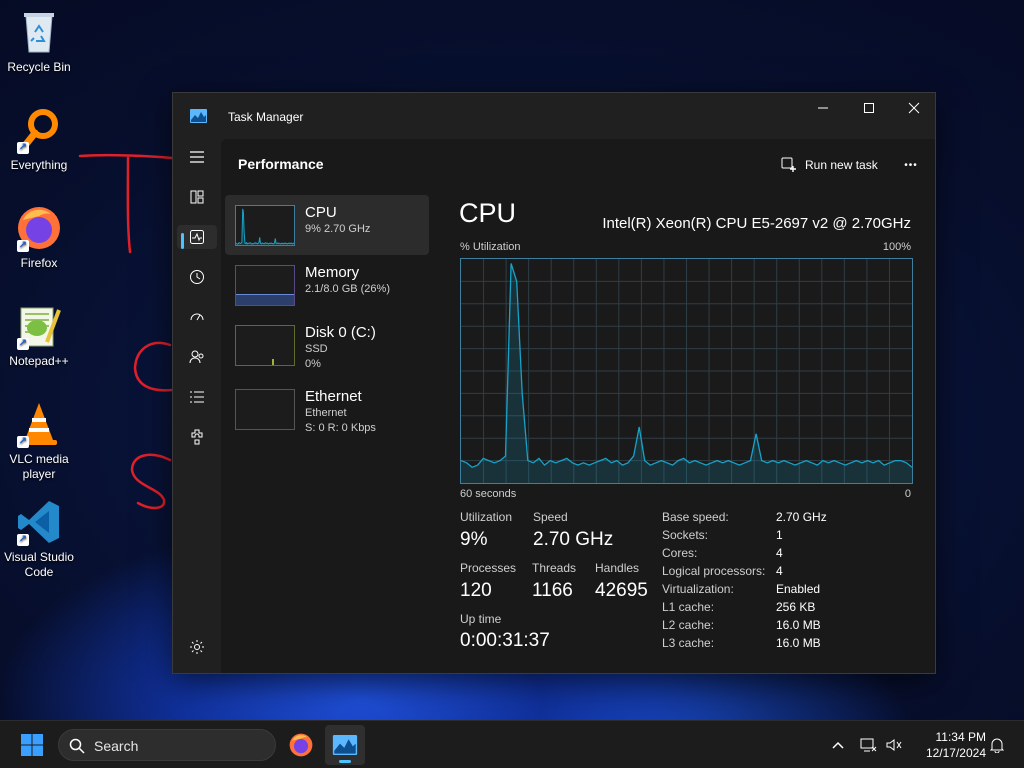 This screenshot has width=1024, height=768. Describe the element at coordinates (197, 197) in the screenshot. I see `nav-processes` at that location.